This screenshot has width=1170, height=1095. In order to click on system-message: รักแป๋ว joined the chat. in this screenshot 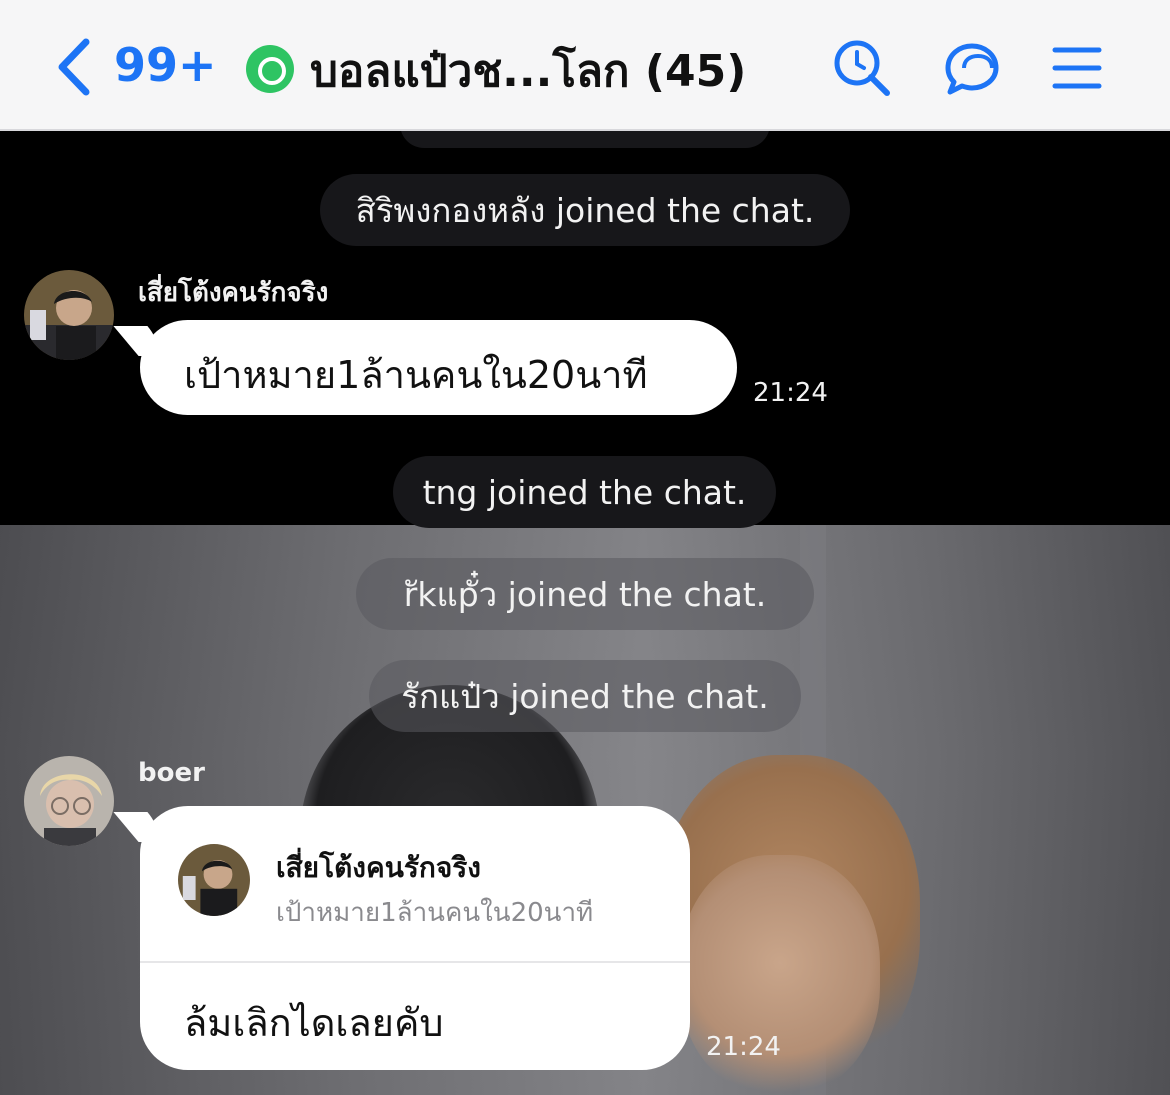, I will do `click(585, 696)`.